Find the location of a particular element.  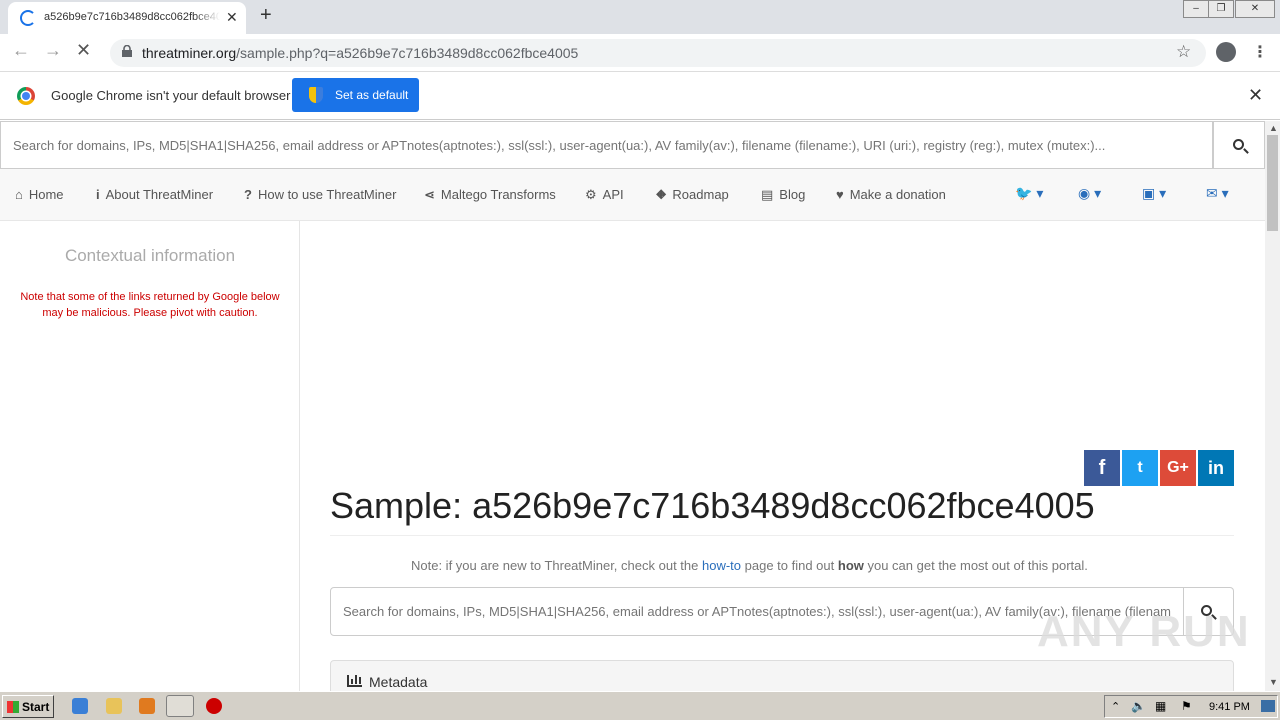

flag-icon: ⚑ is located at coordinates (1186, 706).